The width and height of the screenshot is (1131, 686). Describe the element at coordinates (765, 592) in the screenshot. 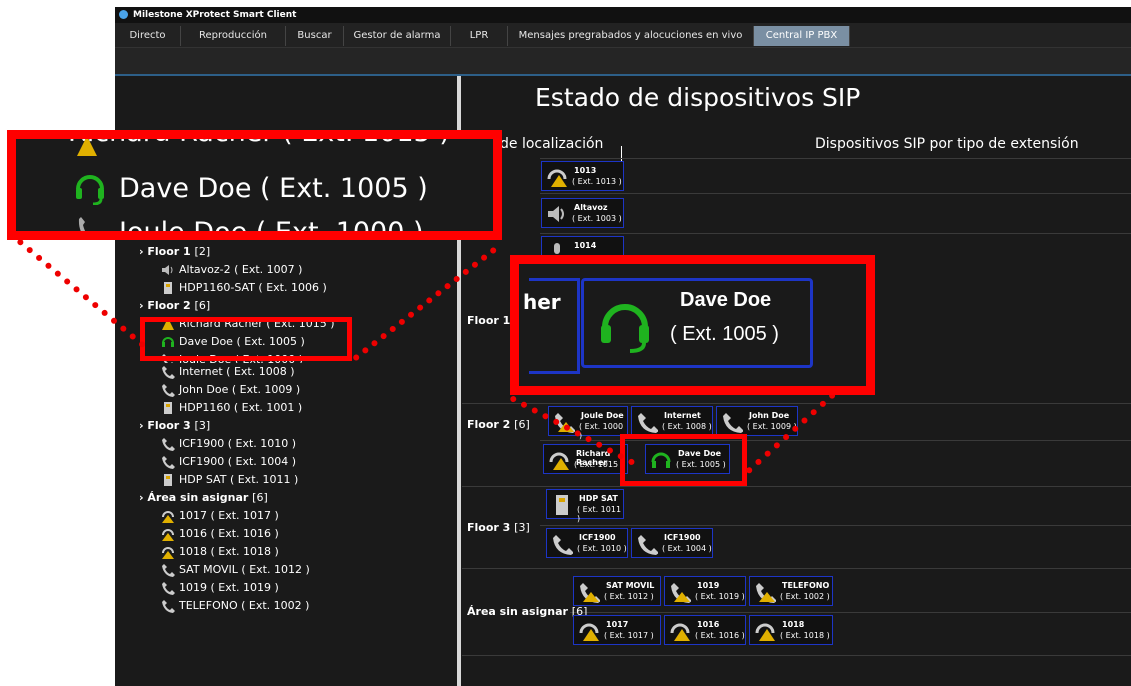

I see `warning-phone-icon` at that location.